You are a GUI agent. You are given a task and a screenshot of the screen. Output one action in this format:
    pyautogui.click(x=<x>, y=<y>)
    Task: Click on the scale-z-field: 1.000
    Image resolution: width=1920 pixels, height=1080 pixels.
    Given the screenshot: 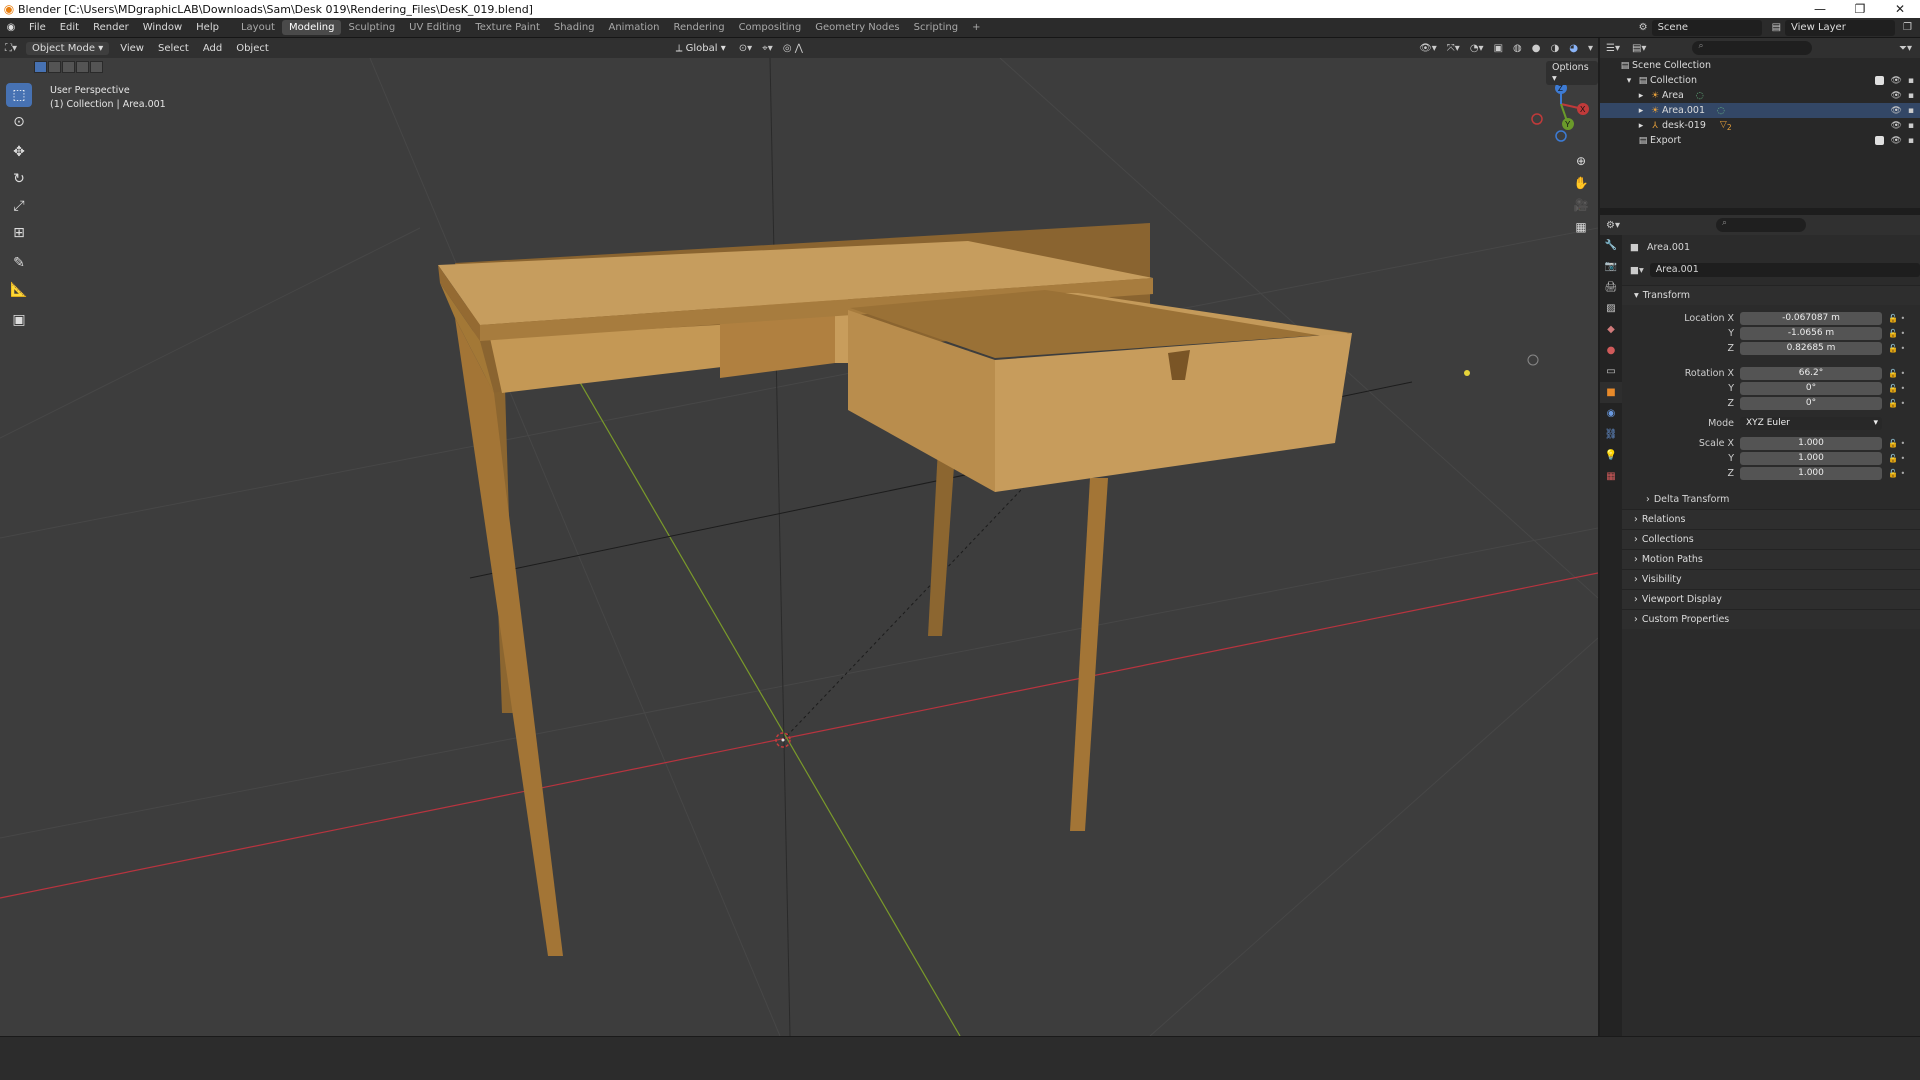 What is the action you would take?
    pyautogui.click(x=1811, y=473)
    